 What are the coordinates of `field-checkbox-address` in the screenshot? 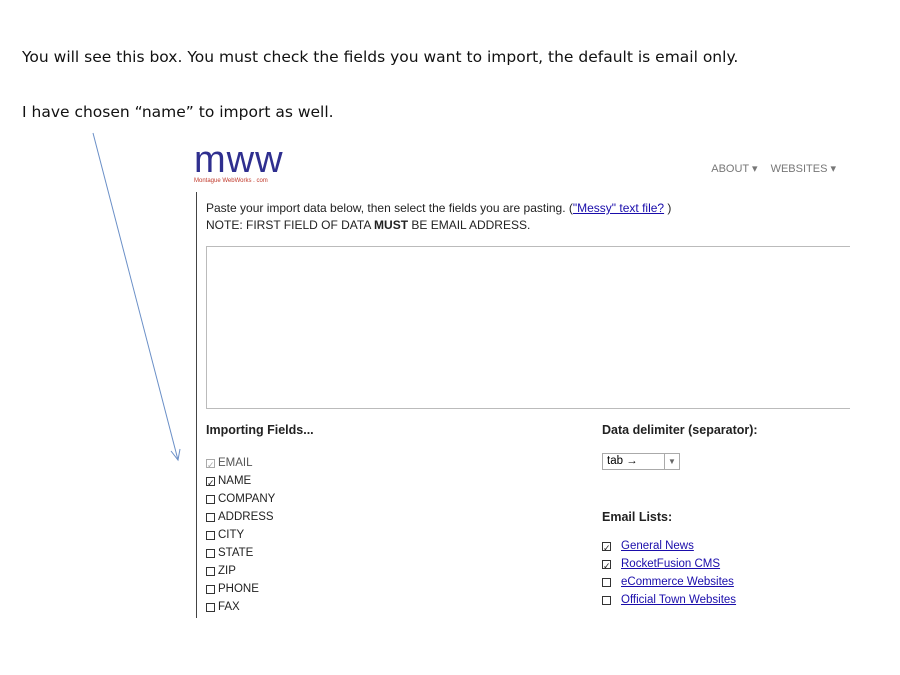 It's located at (210, 517).